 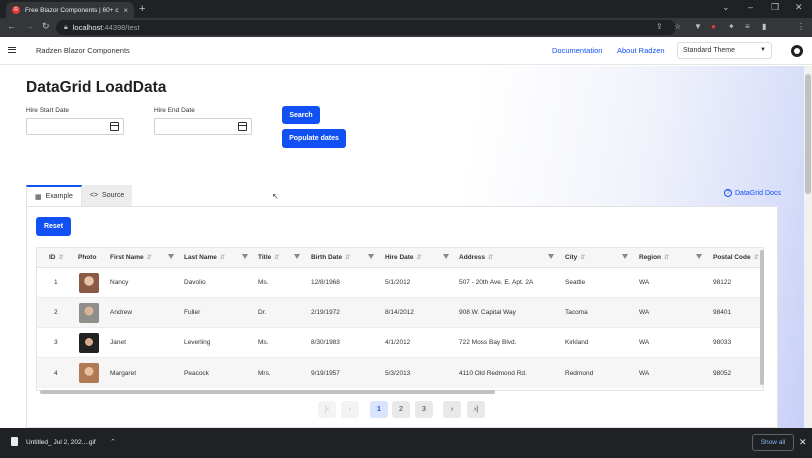 I want to click on column-header-photo: Photo, so click(x=87, y=257).